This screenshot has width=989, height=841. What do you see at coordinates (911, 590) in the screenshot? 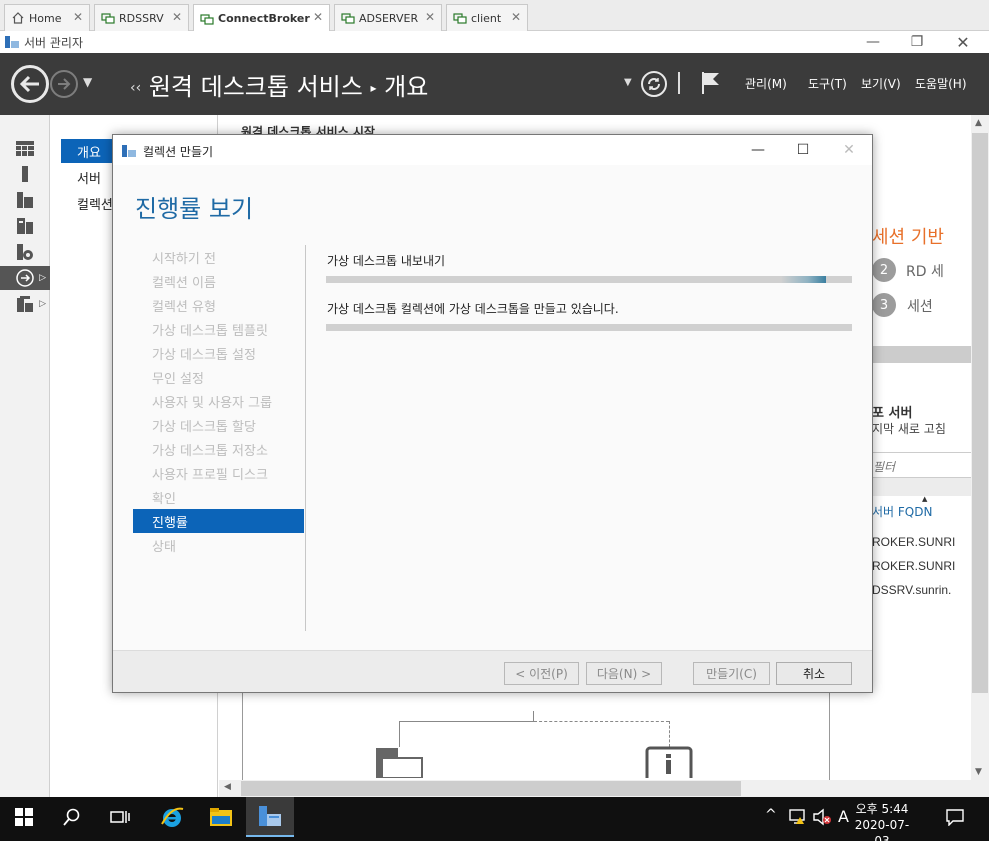
I see `server-row: DSSRV.sunrin.` at bounding box center [911, 590].